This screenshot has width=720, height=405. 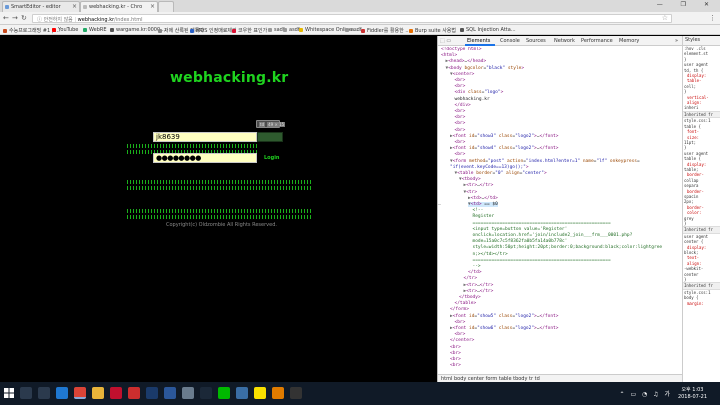 I want to click on devtools-tab-performance: Performance, so click(x=597, y=41).